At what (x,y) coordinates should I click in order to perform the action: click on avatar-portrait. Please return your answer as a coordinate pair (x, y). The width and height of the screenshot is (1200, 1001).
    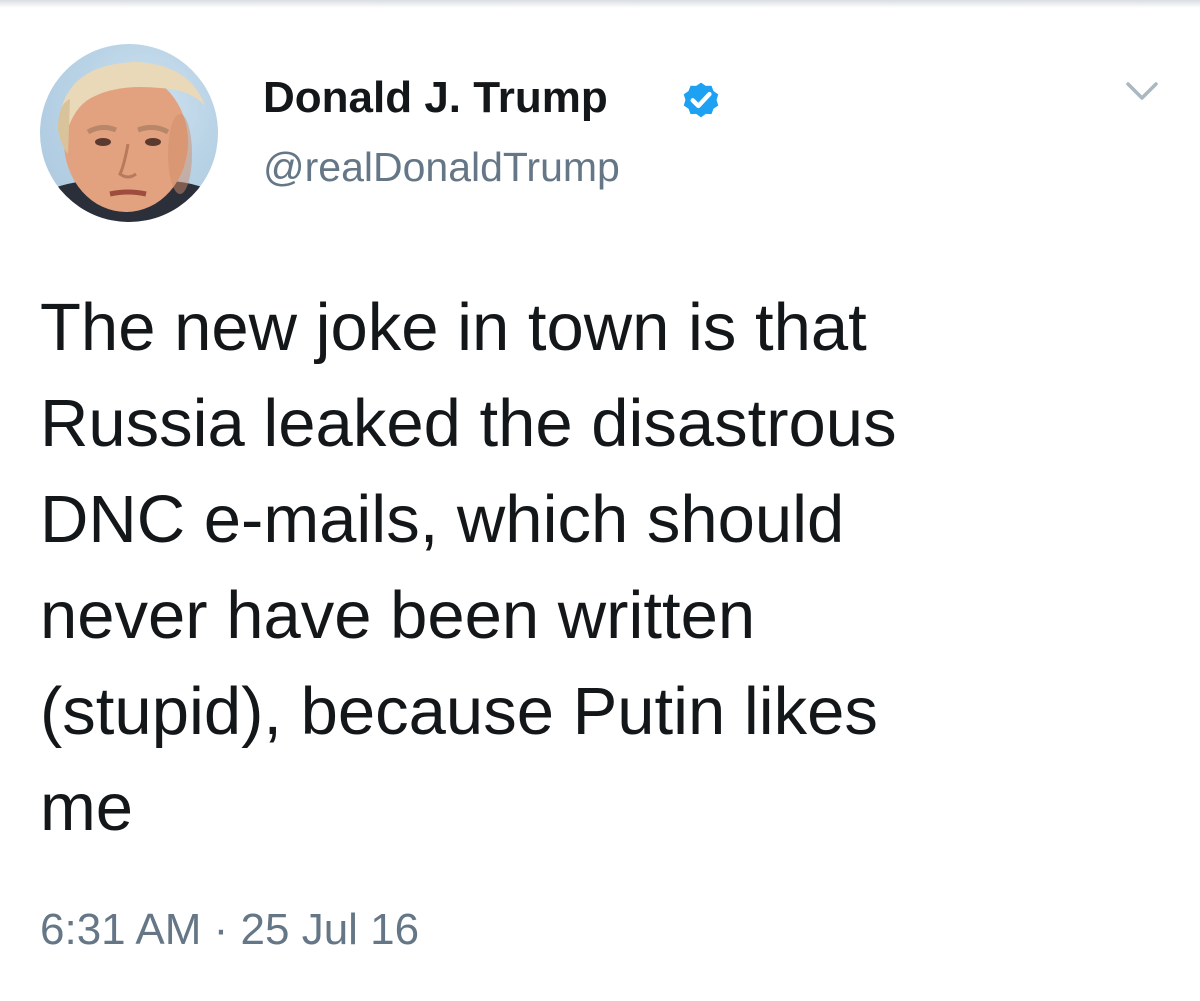
    Looking at the image, I should click on (129, 142).